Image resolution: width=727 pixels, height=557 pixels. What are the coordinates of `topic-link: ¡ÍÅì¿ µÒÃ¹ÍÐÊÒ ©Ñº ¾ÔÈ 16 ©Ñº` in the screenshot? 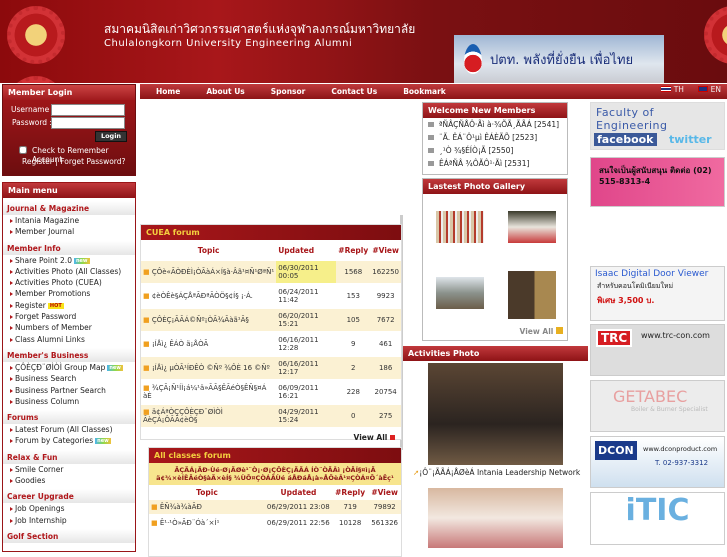 It's located at (211, 368).